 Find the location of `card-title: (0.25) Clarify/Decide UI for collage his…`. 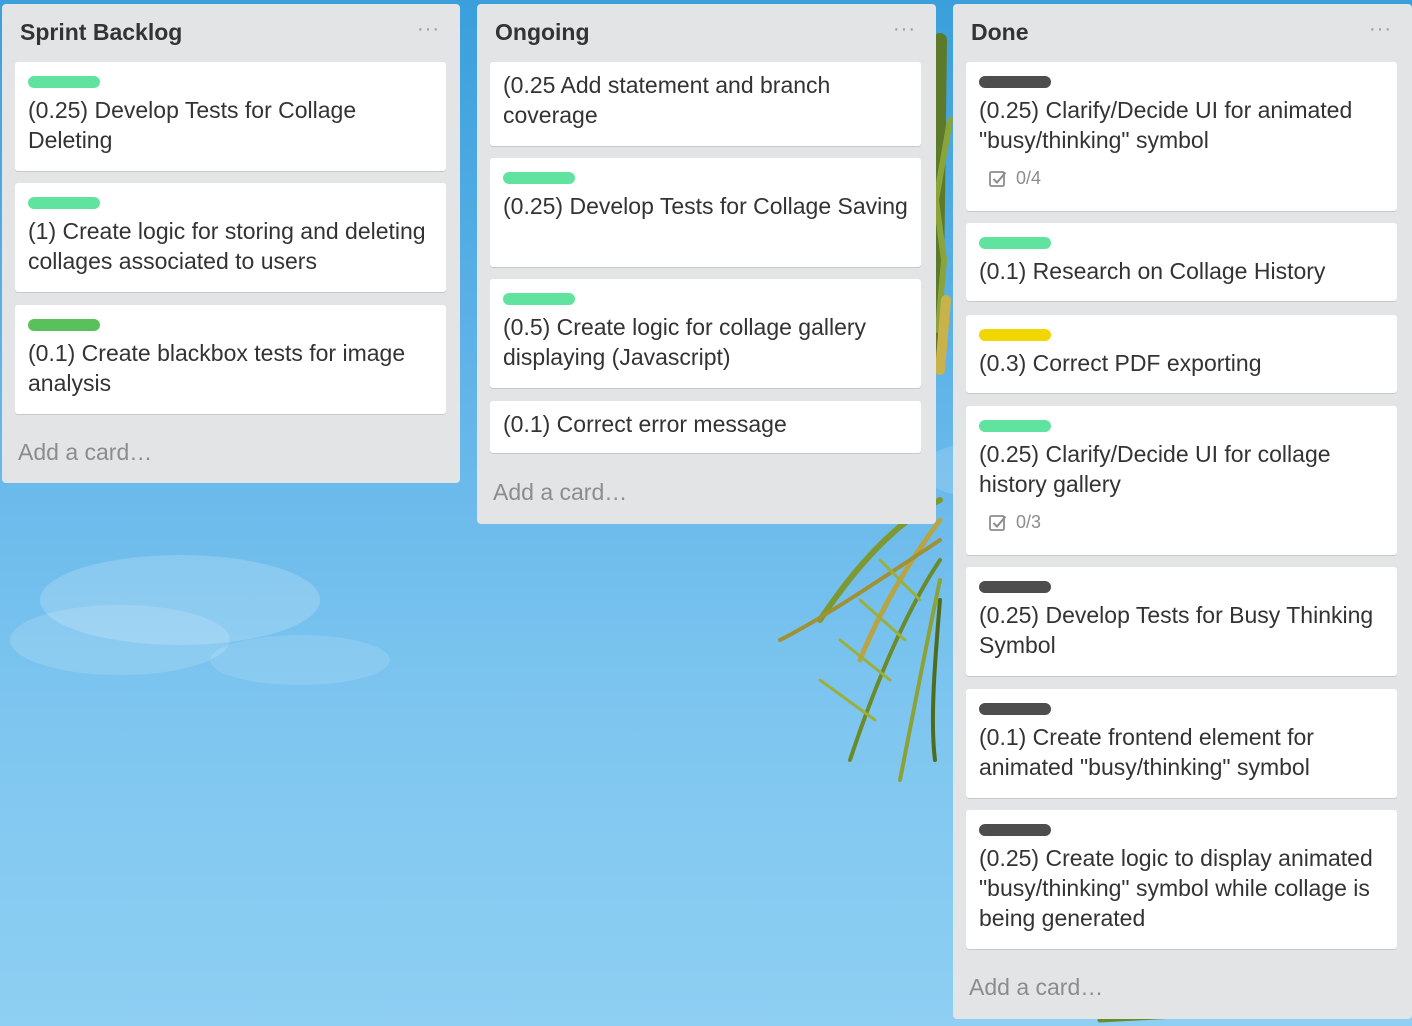

card-title: (0.25) Clarify/Decide UI for collage his… is located at coordinates (1155, 469).